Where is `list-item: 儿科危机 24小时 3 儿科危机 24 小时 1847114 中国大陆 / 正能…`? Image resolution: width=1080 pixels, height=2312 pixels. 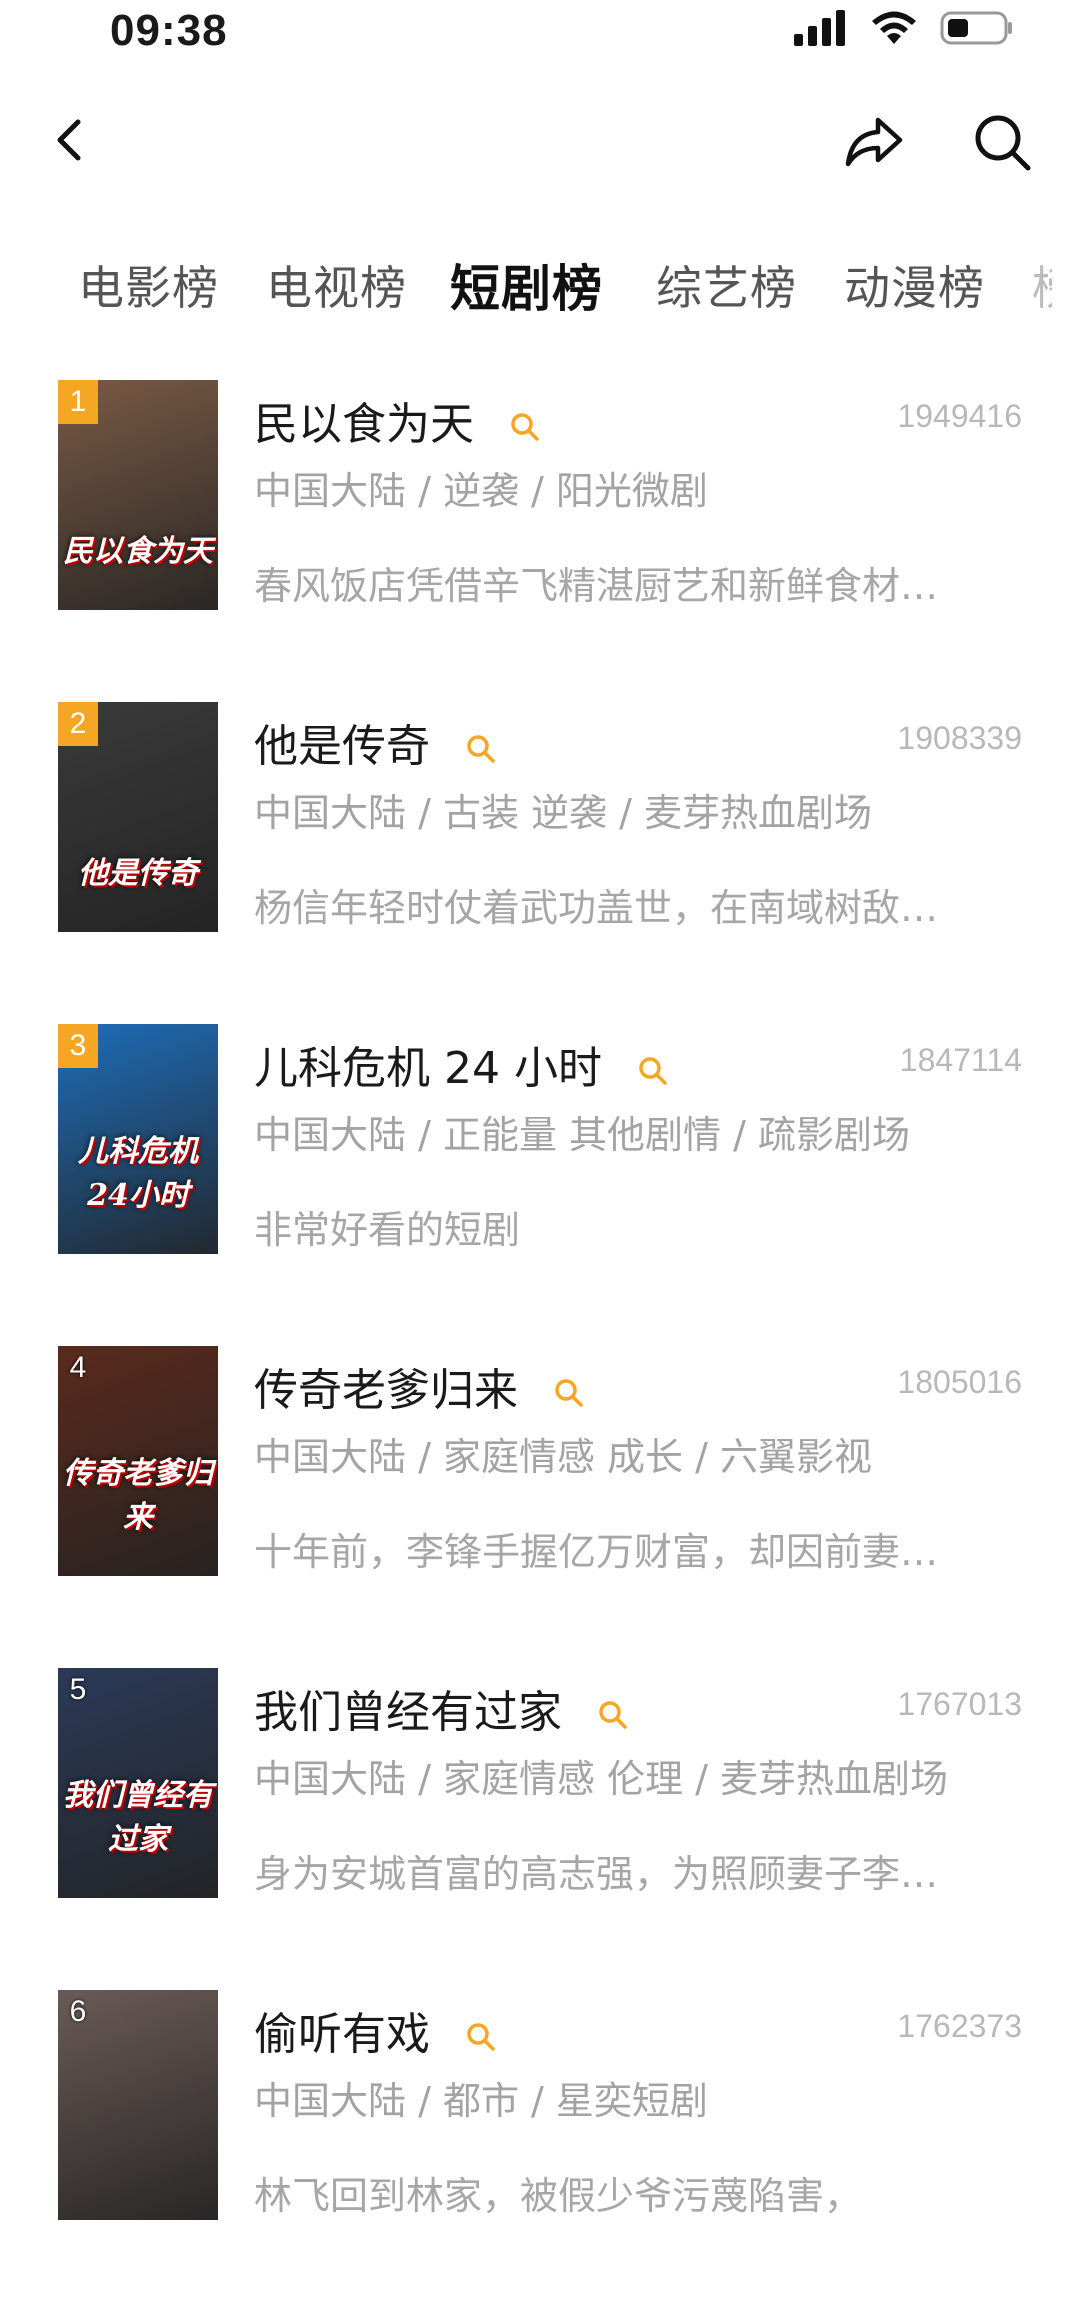
list-item: 儿科危机 24小时 3 儿科危机 24 小时 1847114 中国大陆 / 正能… is located at coordinates (540, 1185).